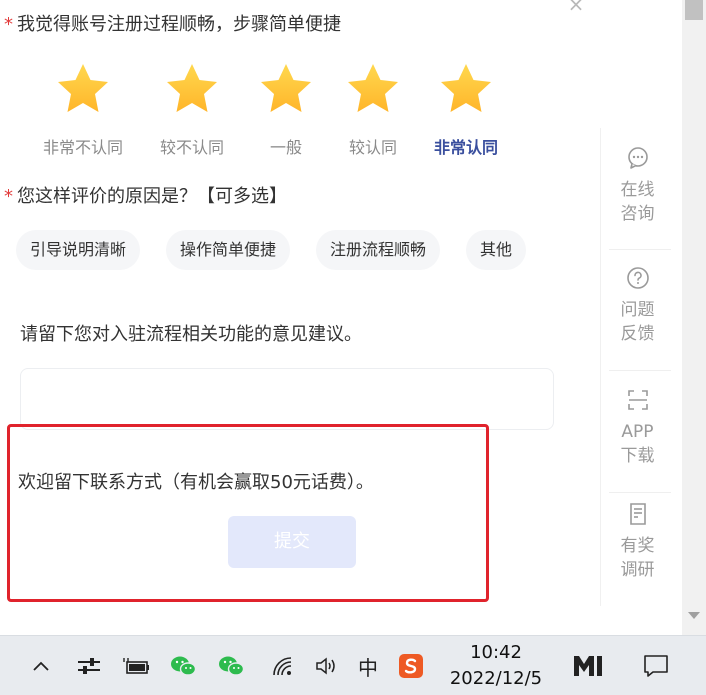 The image size is (706, 695). Describe the element at coordinates (78, 250) in the screenshot. I see `reason-chip: 引导说明清晰` at that location.